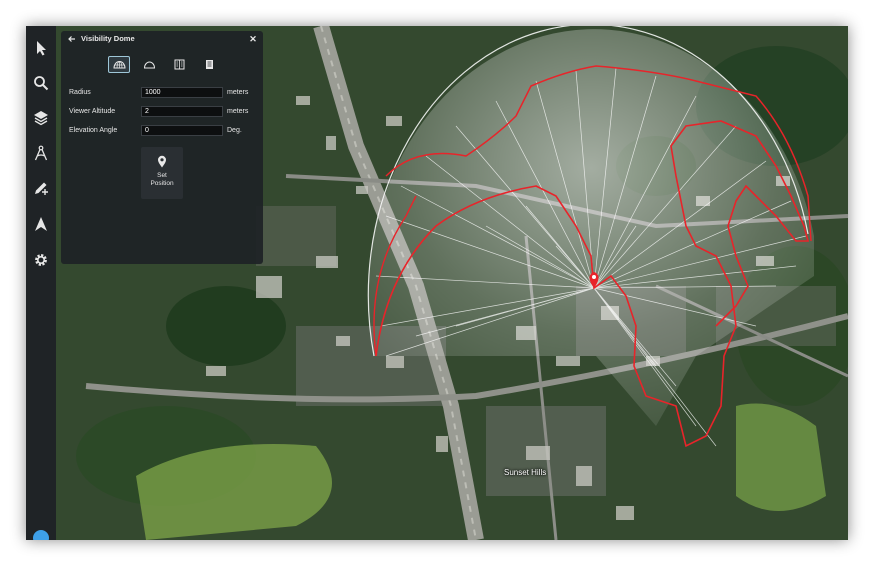  I want to click on settings-icon, so click(41, 260).